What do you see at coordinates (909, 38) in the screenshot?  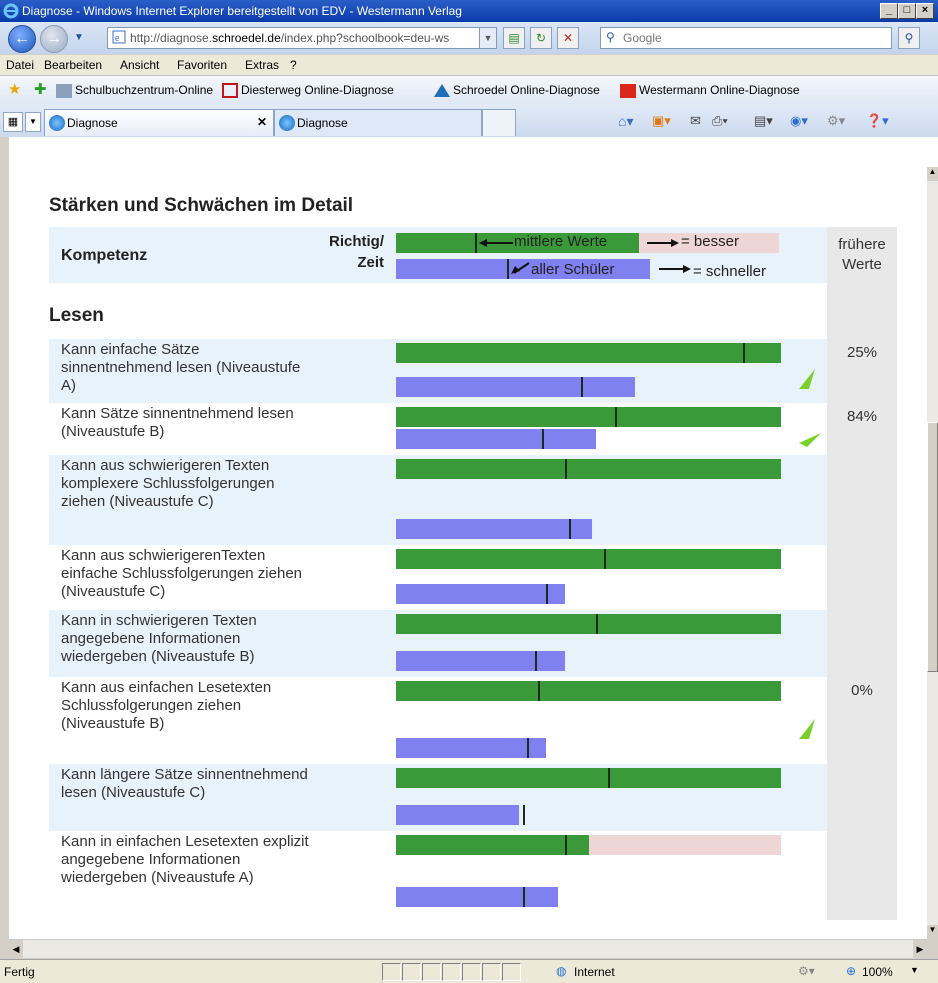 I see `search-button: ⚲` at bounding box center [909, 38].